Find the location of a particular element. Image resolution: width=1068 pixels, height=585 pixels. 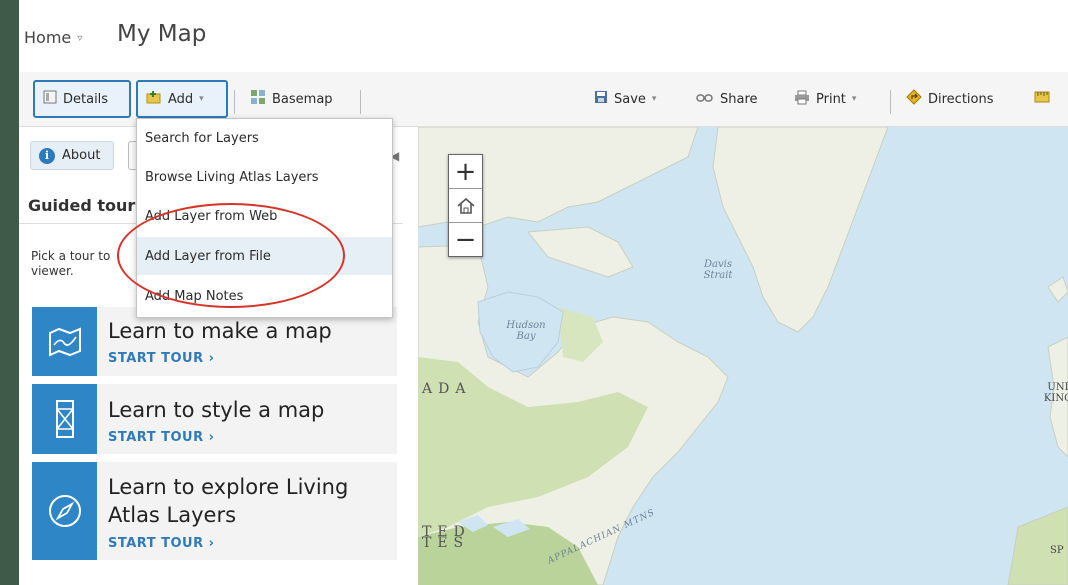

tour-title: Learn to explore Living Atlas Layers is located at coordinates (228, 501).